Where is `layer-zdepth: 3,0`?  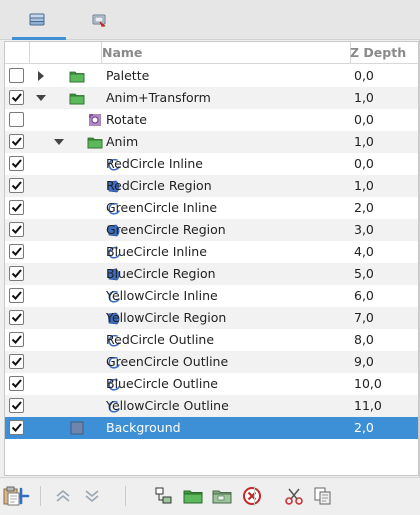 layer-zdepth: 3,0 is located at coordinates (364, 229).